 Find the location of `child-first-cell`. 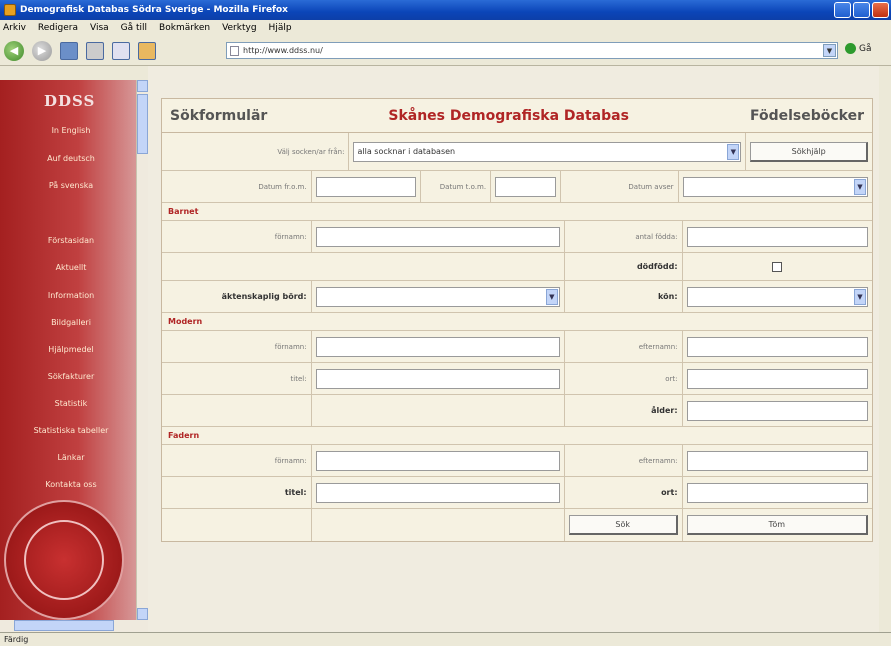

child-first-cell is located at coordinates (438, 236).